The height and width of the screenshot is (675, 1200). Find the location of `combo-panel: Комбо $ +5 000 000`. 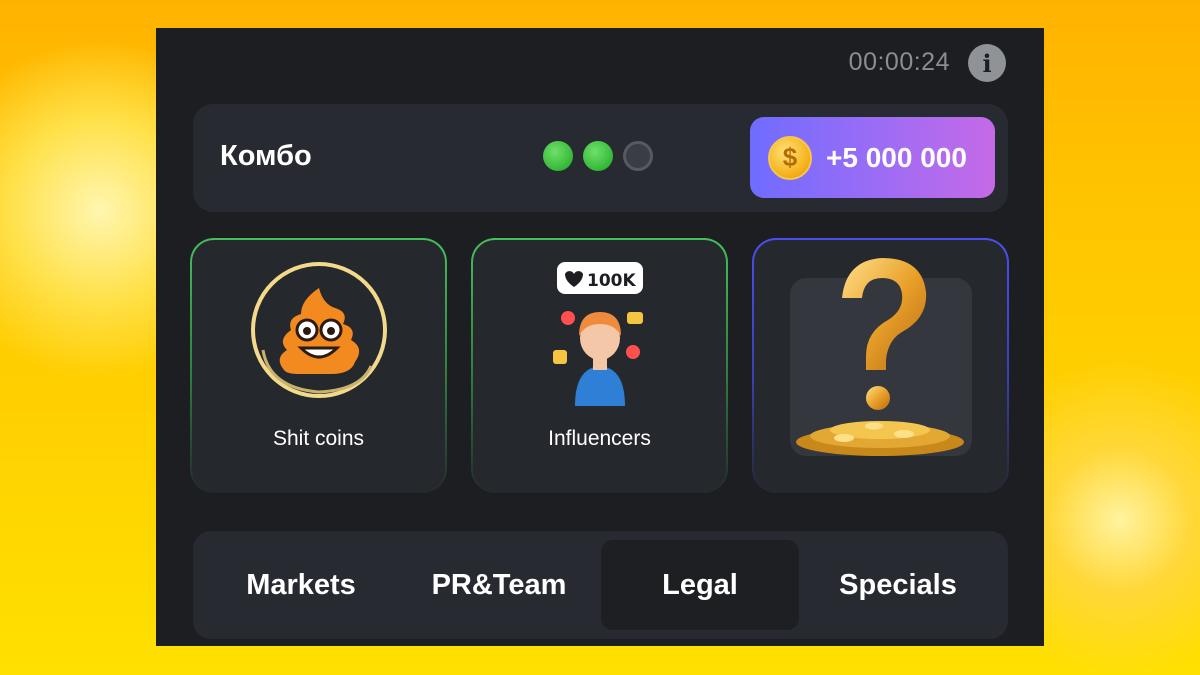

combo-panel: Комбо $ +5 000 000 is located at coordinates (600, 158).